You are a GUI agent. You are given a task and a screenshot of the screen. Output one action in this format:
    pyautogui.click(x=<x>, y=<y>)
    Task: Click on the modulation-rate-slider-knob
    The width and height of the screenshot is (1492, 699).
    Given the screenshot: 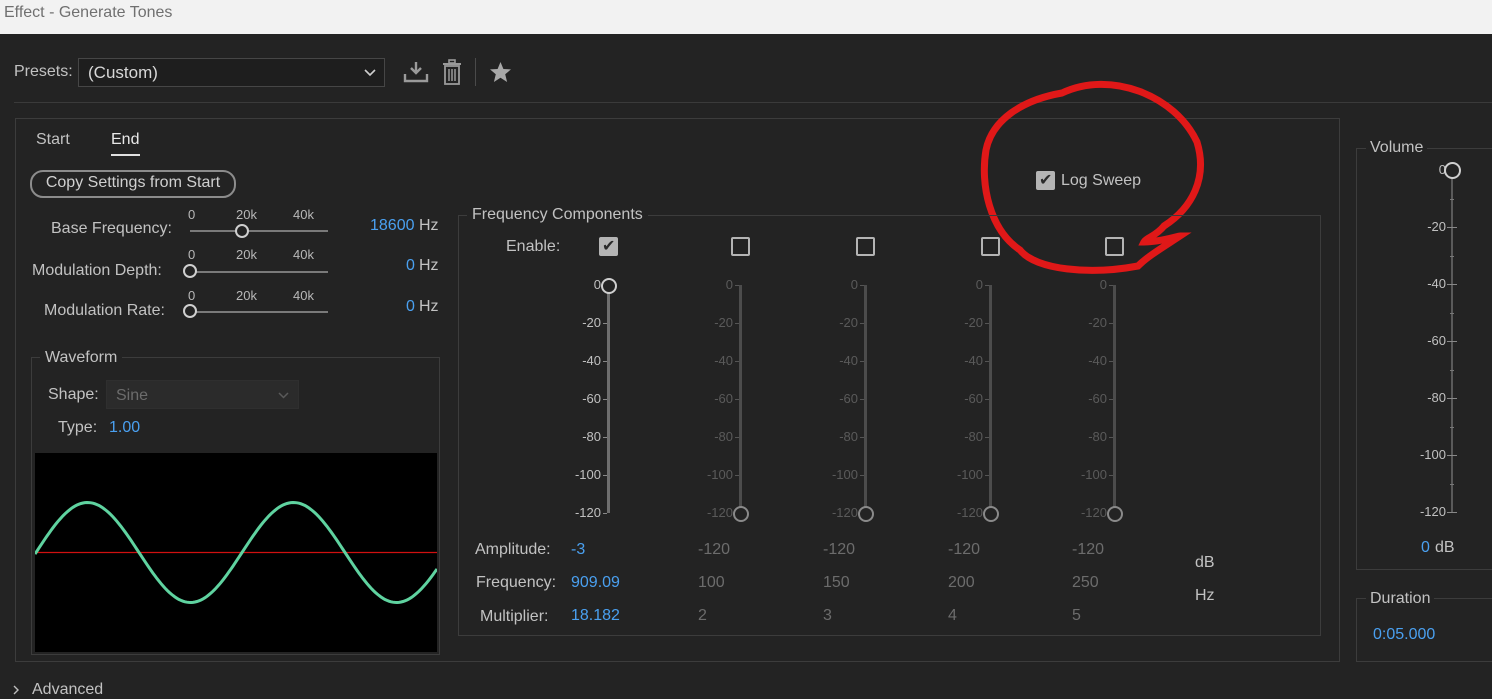 What is the action you would take?
    pyautogui.click(x=190, y=311)
    